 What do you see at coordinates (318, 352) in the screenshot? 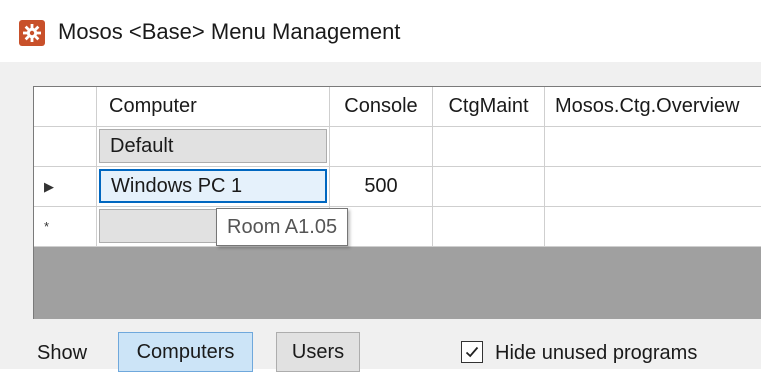
I see `users-button: Users` at bounding box center [318, 352].